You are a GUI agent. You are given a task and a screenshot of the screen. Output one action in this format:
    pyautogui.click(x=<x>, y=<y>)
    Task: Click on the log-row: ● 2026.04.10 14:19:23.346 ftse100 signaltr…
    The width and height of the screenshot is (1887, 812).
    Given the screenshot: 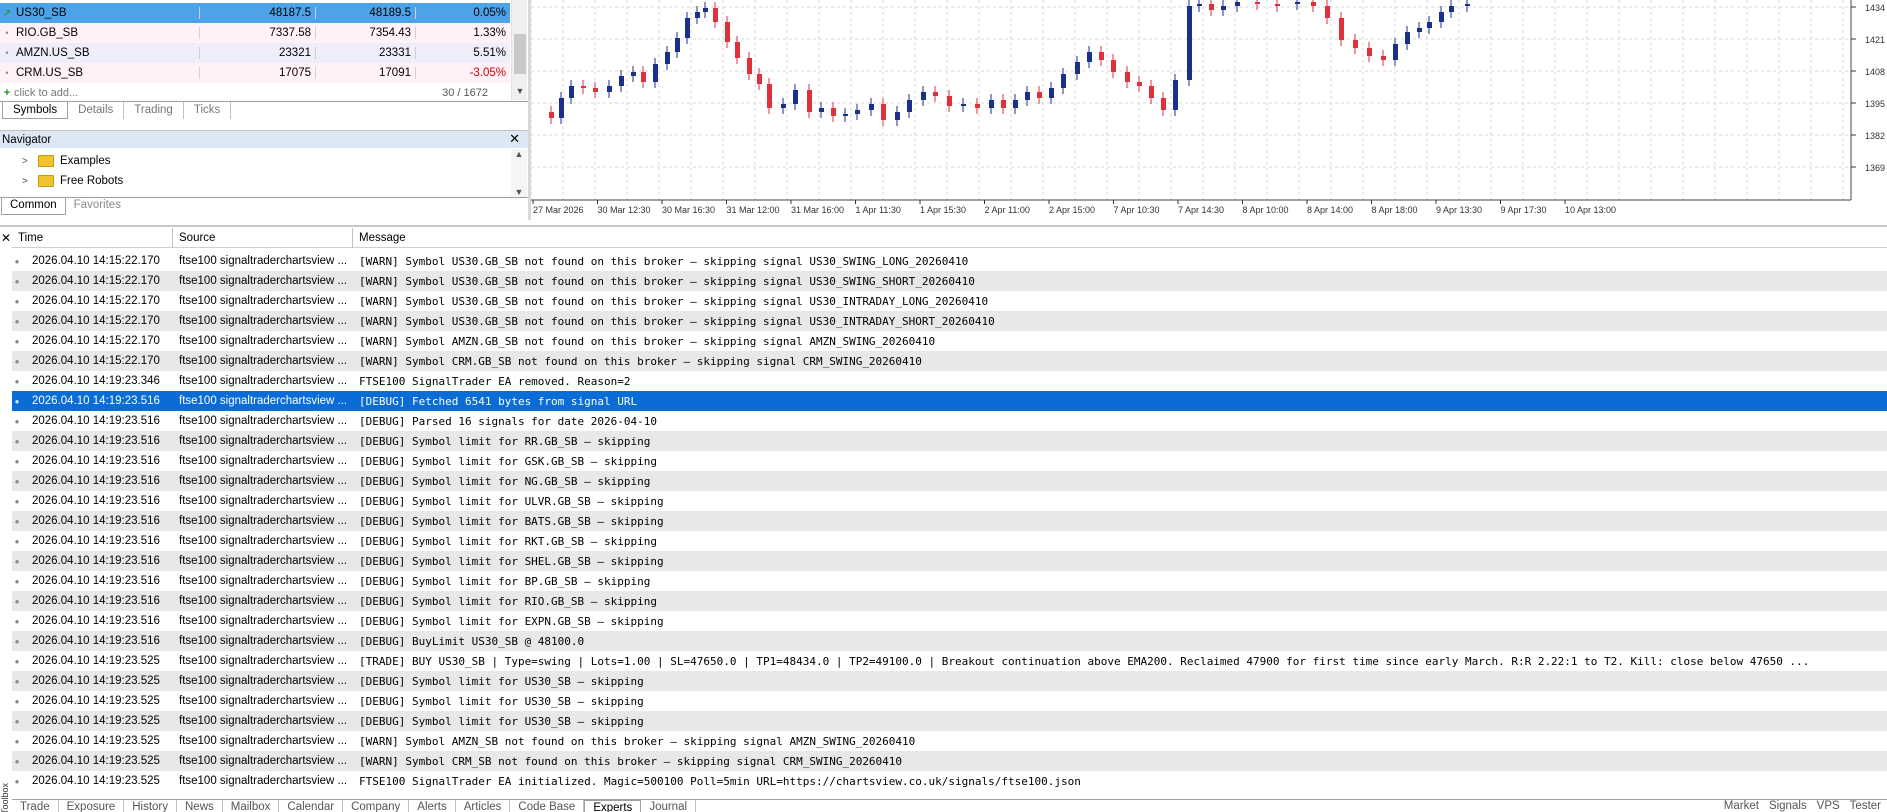 What is the action you would take?
    pyautogui.click(x=949, y=381)
    